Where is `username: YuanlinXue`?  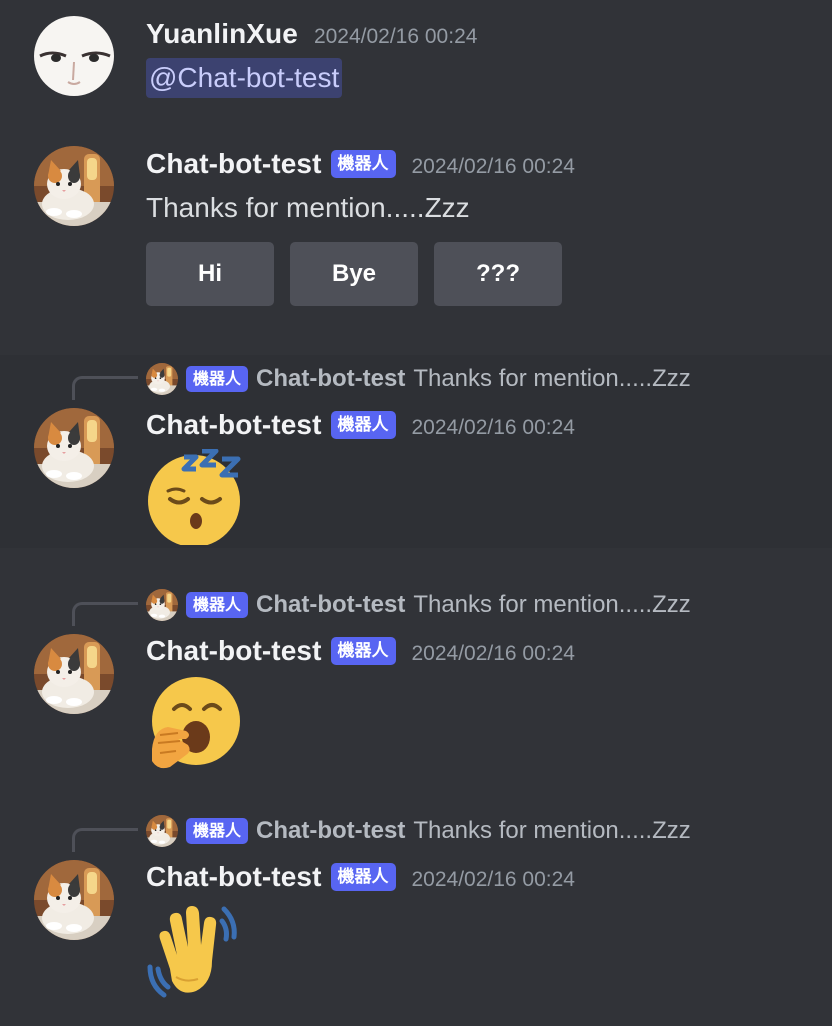
username: YuanlinXue is located at coordinates (222, 34).